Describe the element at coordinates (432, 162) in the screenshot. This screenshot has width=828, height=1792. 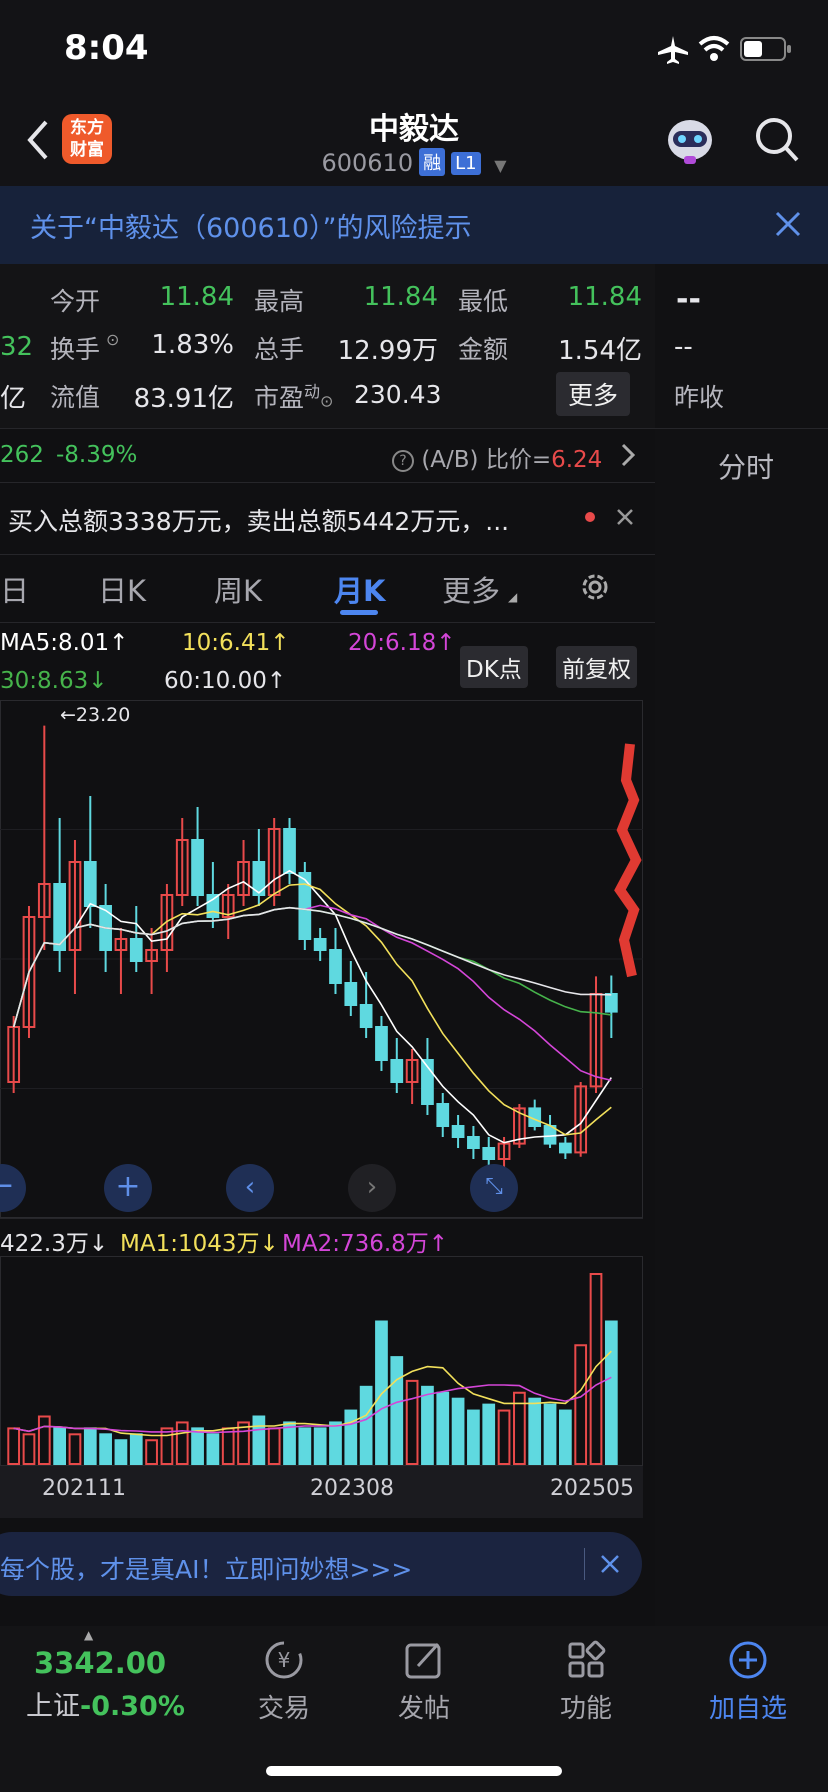
I see `margin-tag: 融` at that location.